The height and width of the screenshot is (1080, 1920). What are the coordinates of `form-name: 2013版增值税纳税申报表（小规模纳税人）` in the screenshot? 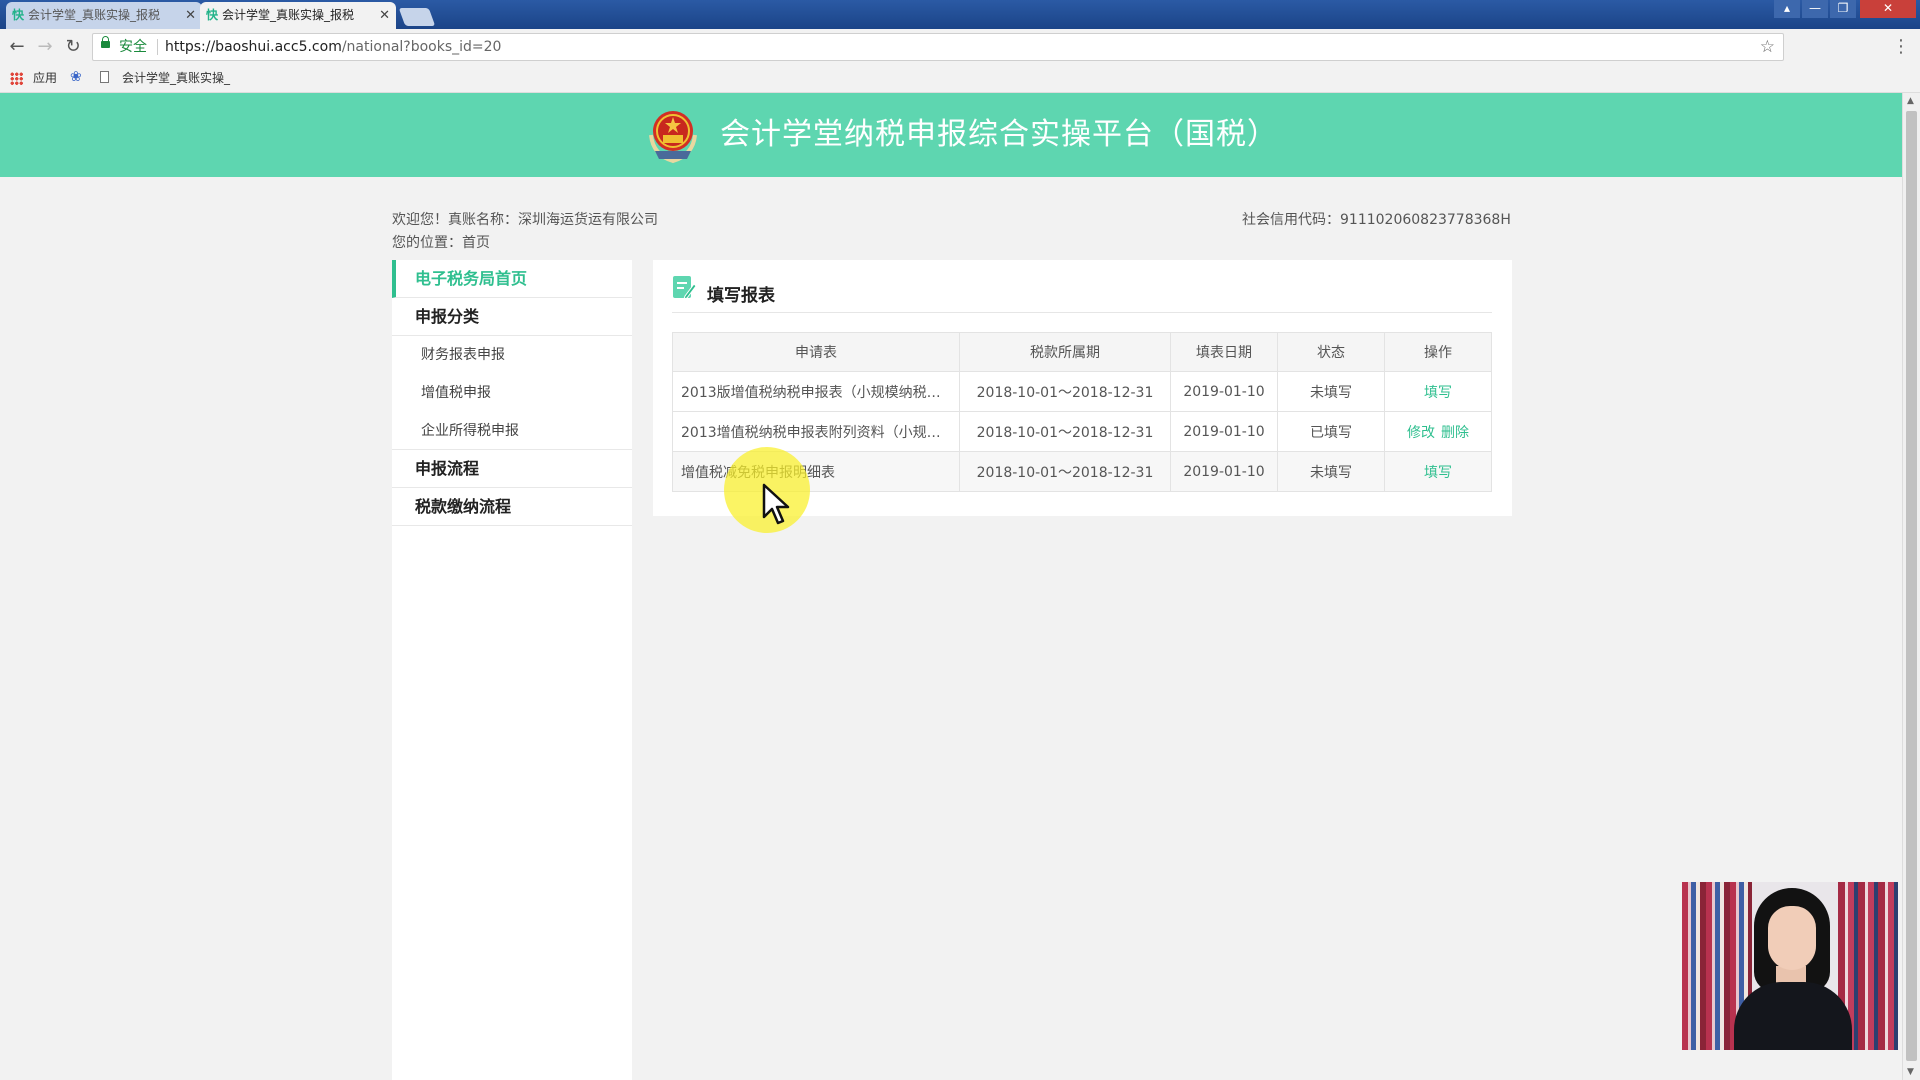 It's located at (816, 391).